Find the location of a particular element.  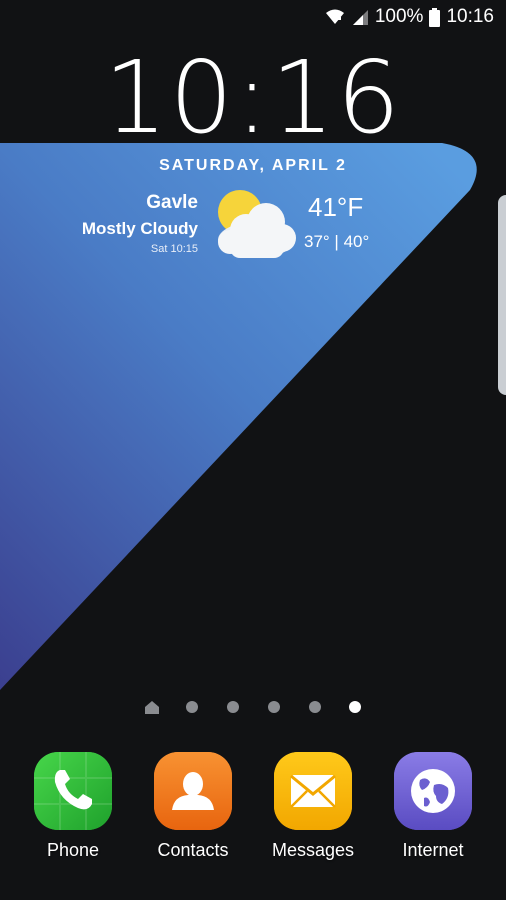

weather-city: Gavle is located at coordinates (172, 202).